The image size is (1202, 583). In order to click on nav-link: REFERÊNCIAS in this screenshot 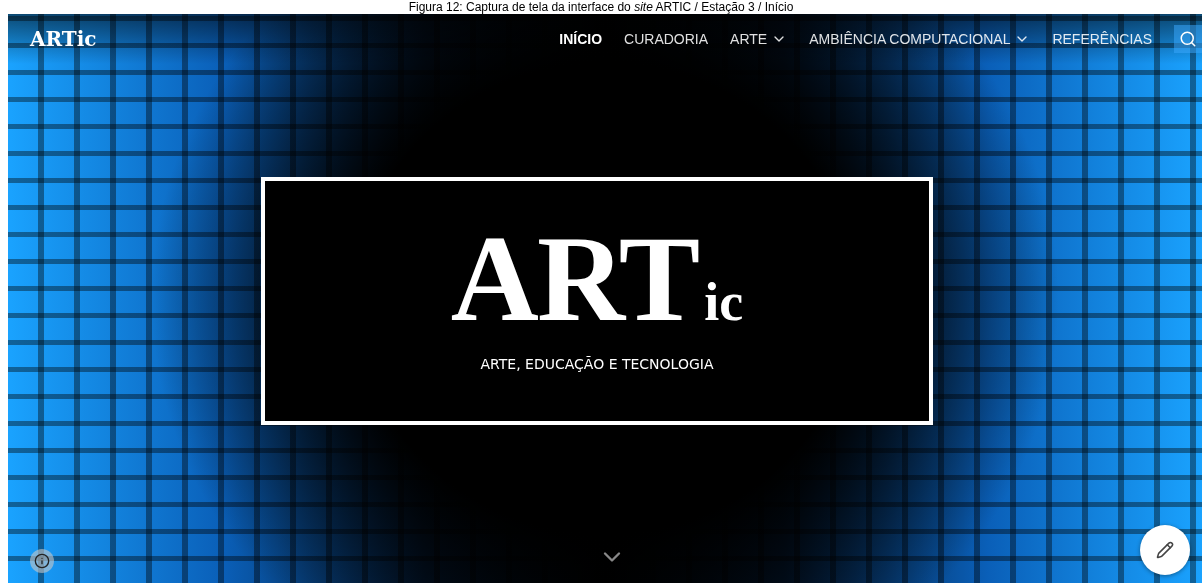, I will do `click(1102, 39)`.